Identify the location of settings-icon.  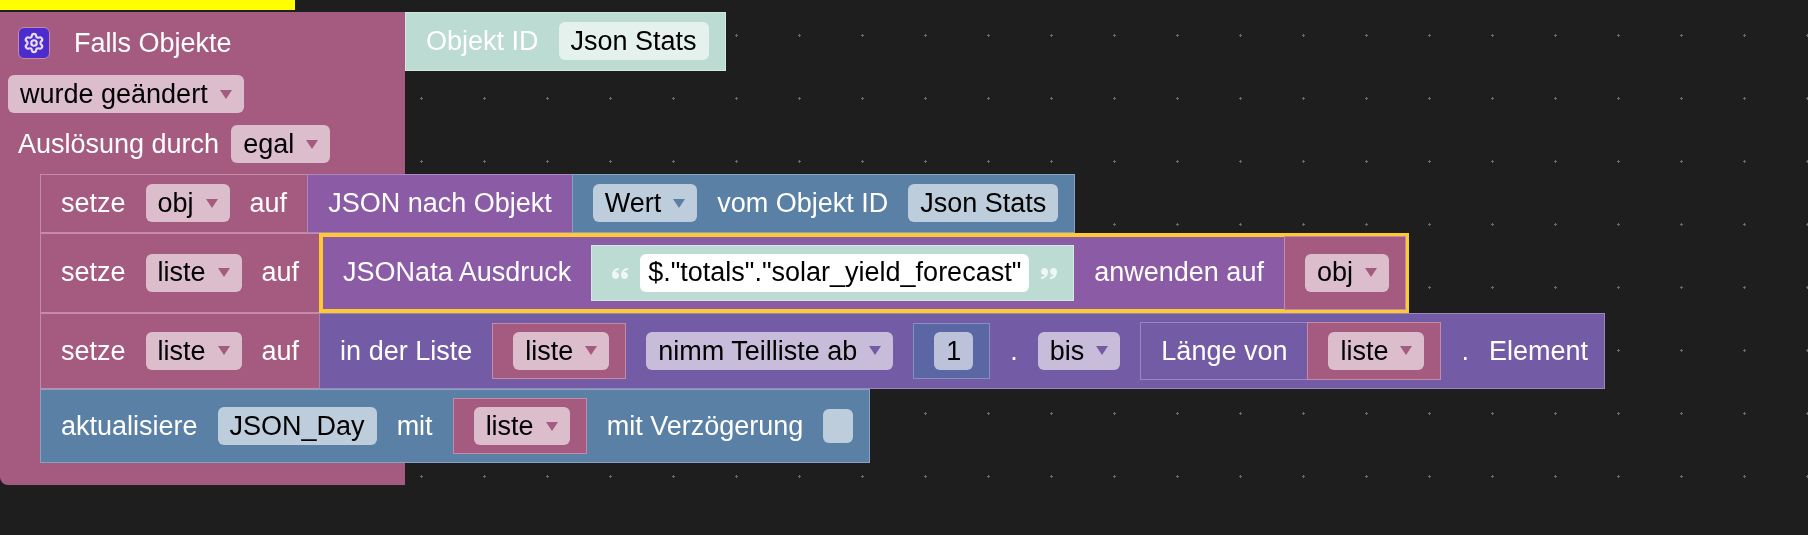
(34, 43).